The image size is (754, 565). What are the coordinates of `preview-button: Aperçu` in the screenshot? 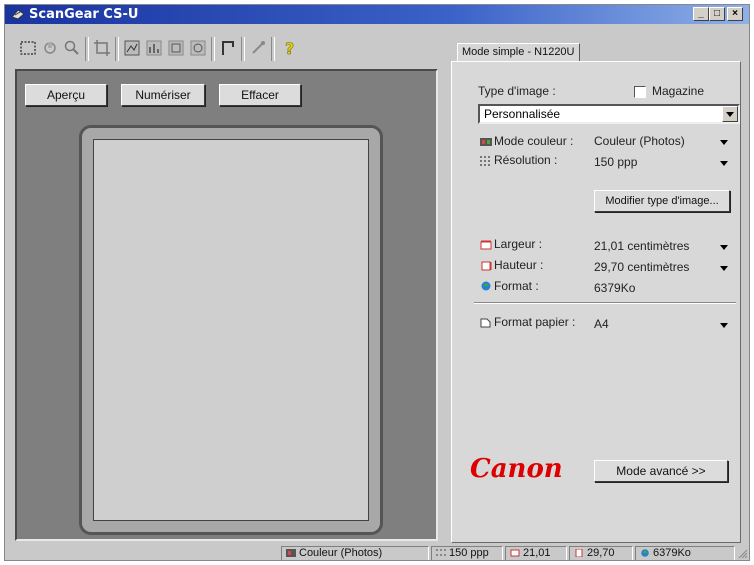 It's located at (66, 95).